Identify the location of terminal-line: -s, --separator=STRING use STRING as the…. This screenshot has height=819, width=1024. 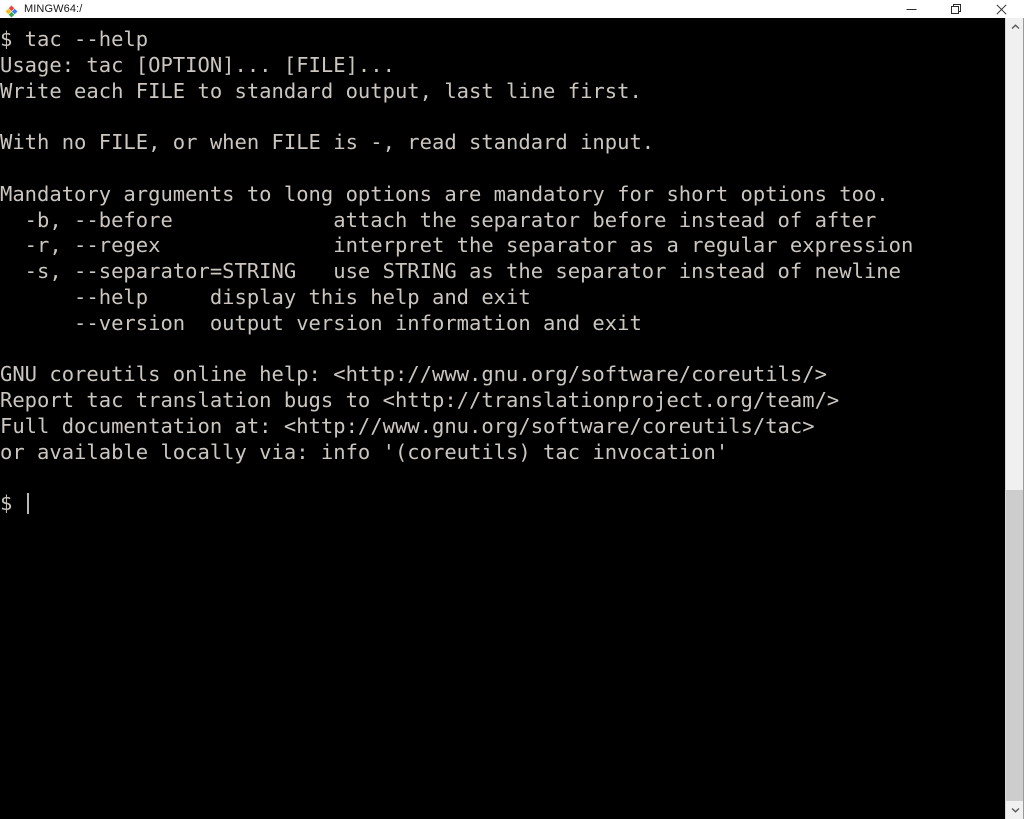
(450, 271).